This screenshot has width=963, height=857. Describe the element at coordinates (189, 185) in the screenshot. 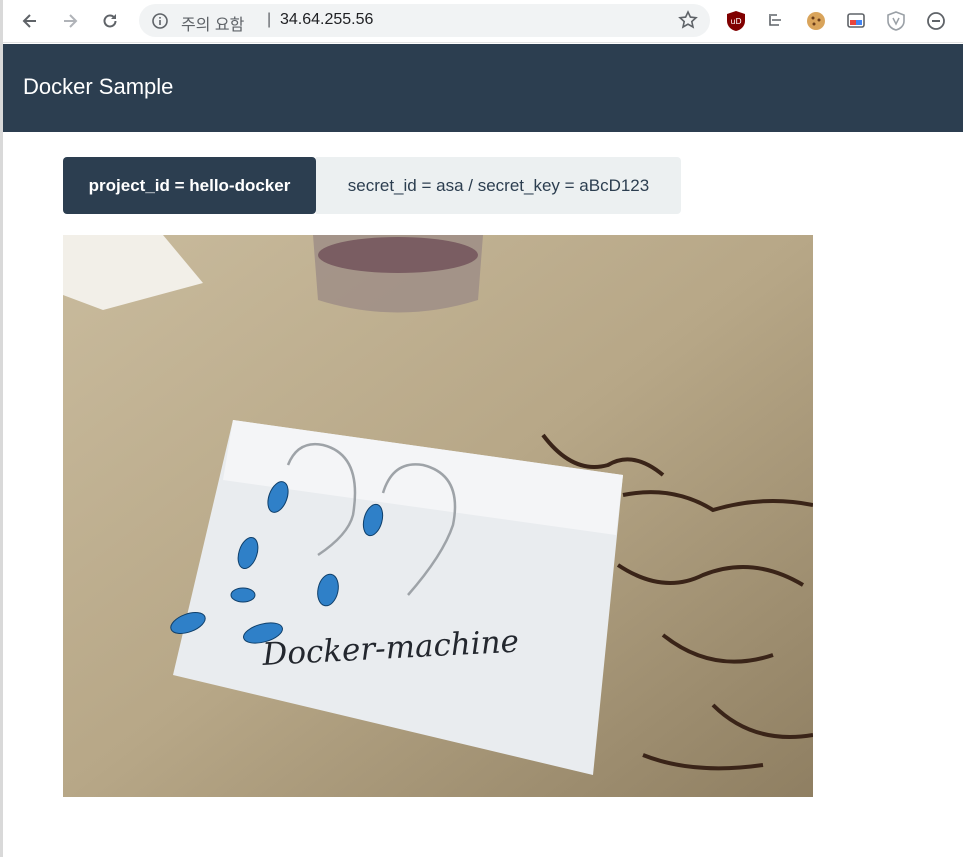

I see `tab-project-id: project_id = hello-docker` at that location.